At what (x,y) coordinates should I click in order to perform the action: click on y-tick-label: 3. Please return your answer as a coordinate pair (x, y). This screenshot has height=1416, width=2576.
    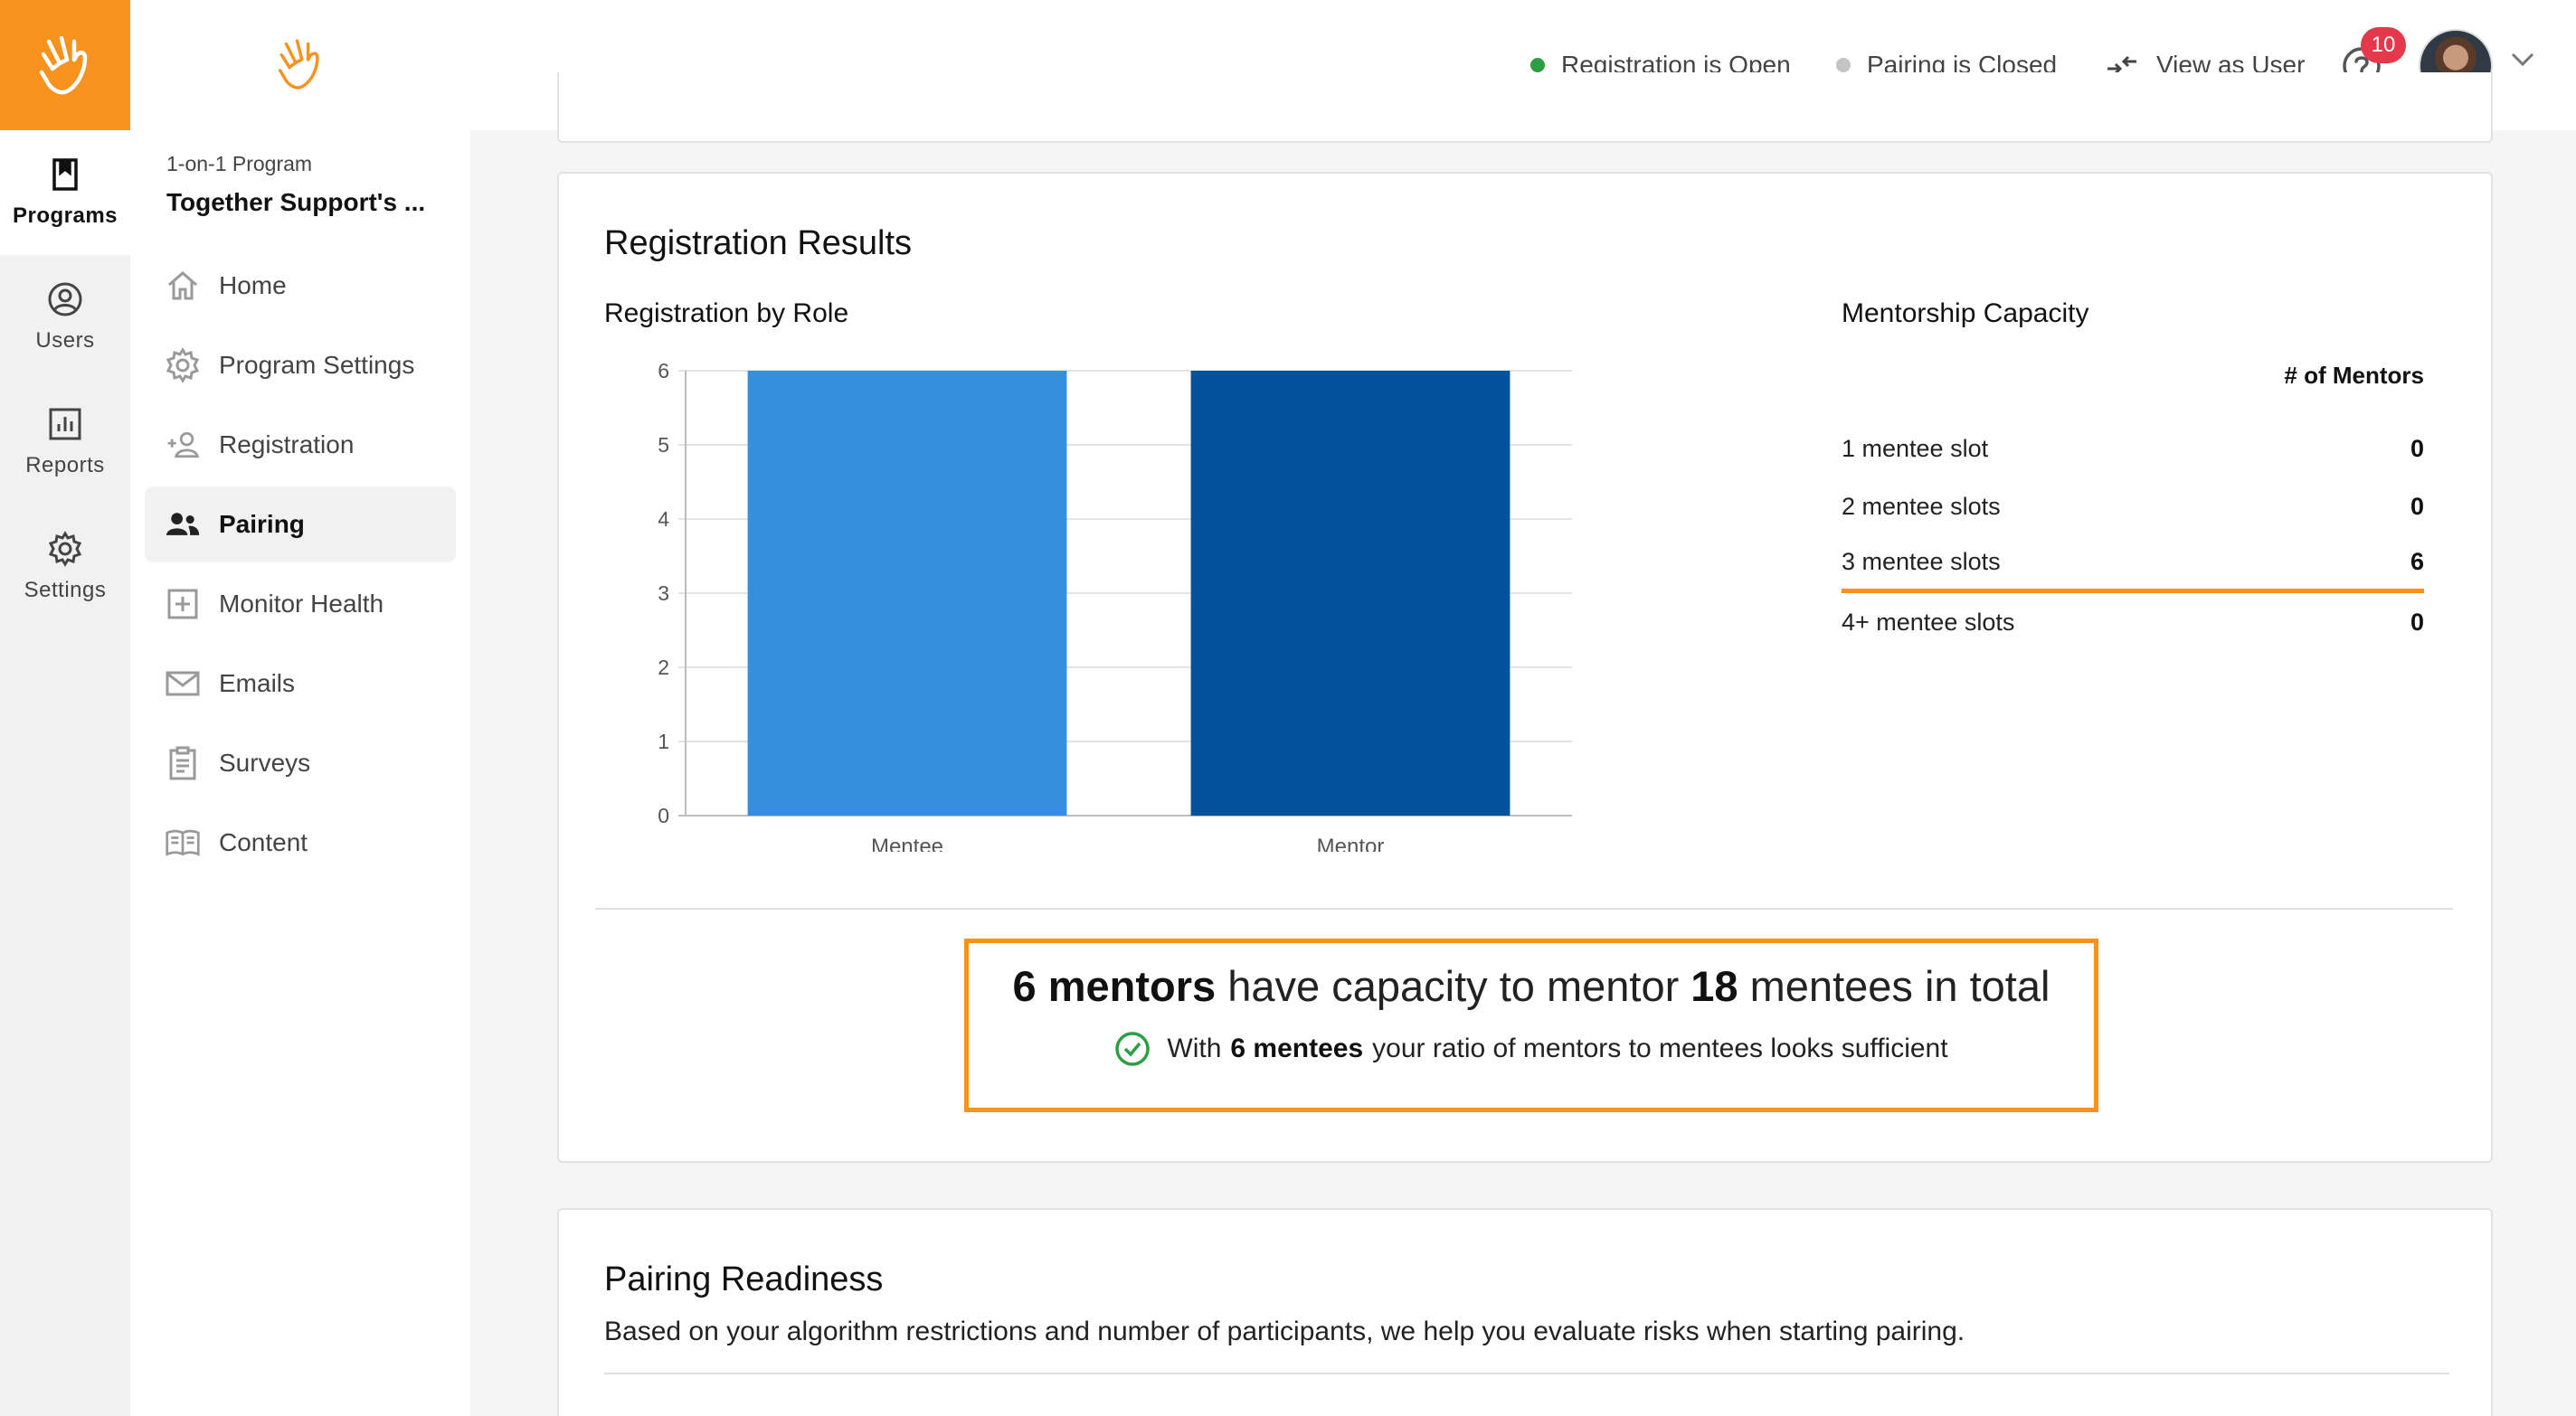
    Looking at the image, I should click on (663, 593).